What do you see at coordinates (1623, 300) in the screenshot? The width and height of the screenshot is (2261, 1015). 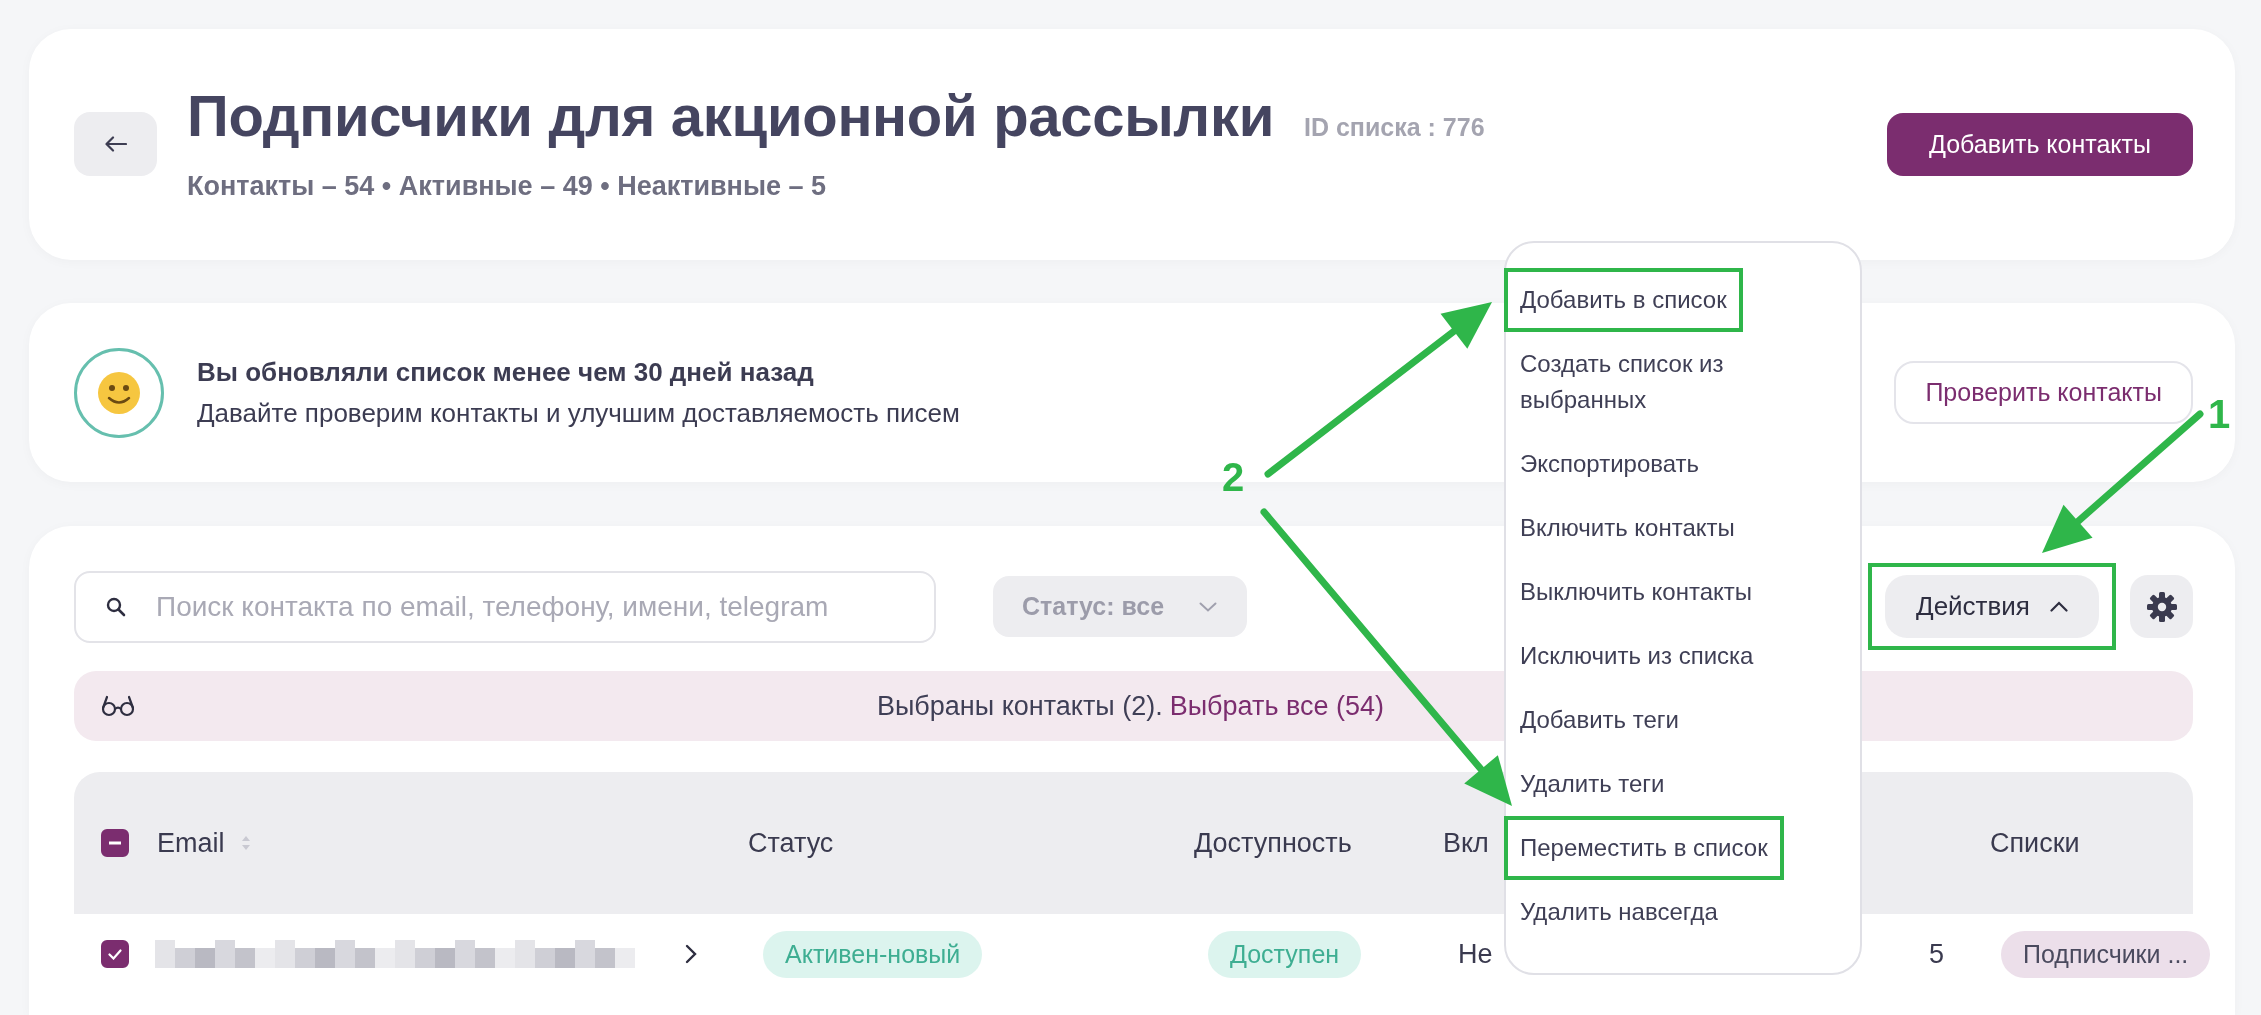 I see `menu-item: Добавить в список` at bounding box center [1623, 300].